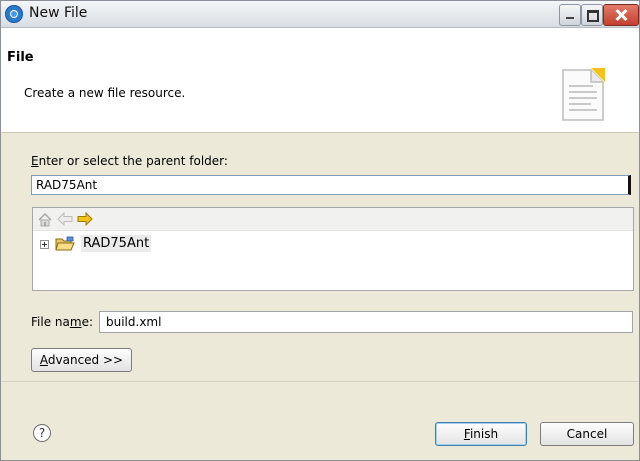 The image size is (640, 461). What do you see at coordinates (587, 434) in the screenshot?
I see `cancel-button: Cancel` at bounding box center [587, 434].